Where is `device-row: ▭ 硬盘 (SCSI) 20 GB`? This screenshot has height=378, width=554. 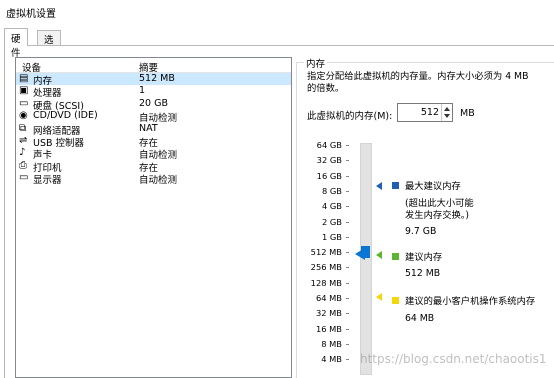
device-row: ▭ 硬盘 (SCSI) 20 GB is located at coordinates (153, 104).